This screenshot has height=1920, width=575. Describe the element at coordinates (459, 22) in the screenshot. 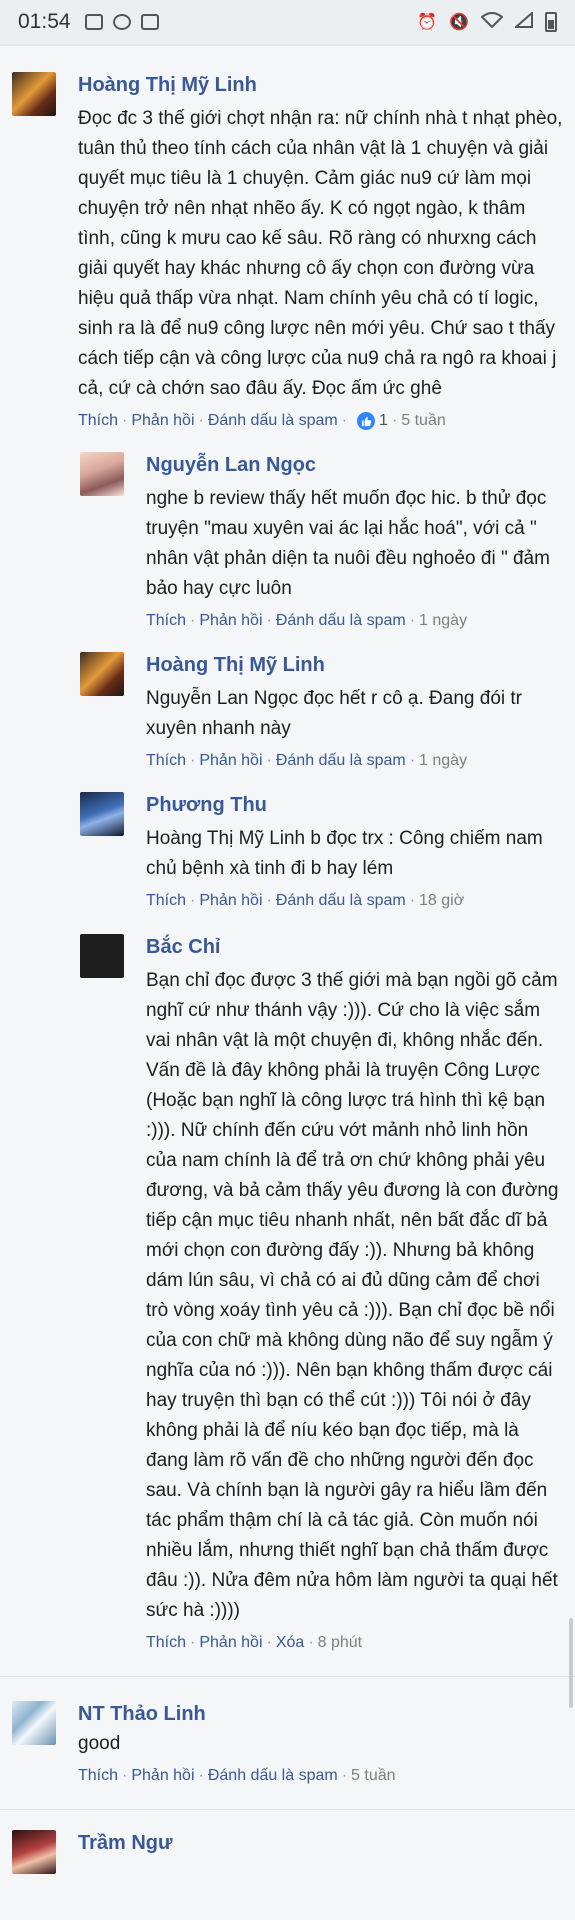

I see `mute-icon: 🔇` at that location.